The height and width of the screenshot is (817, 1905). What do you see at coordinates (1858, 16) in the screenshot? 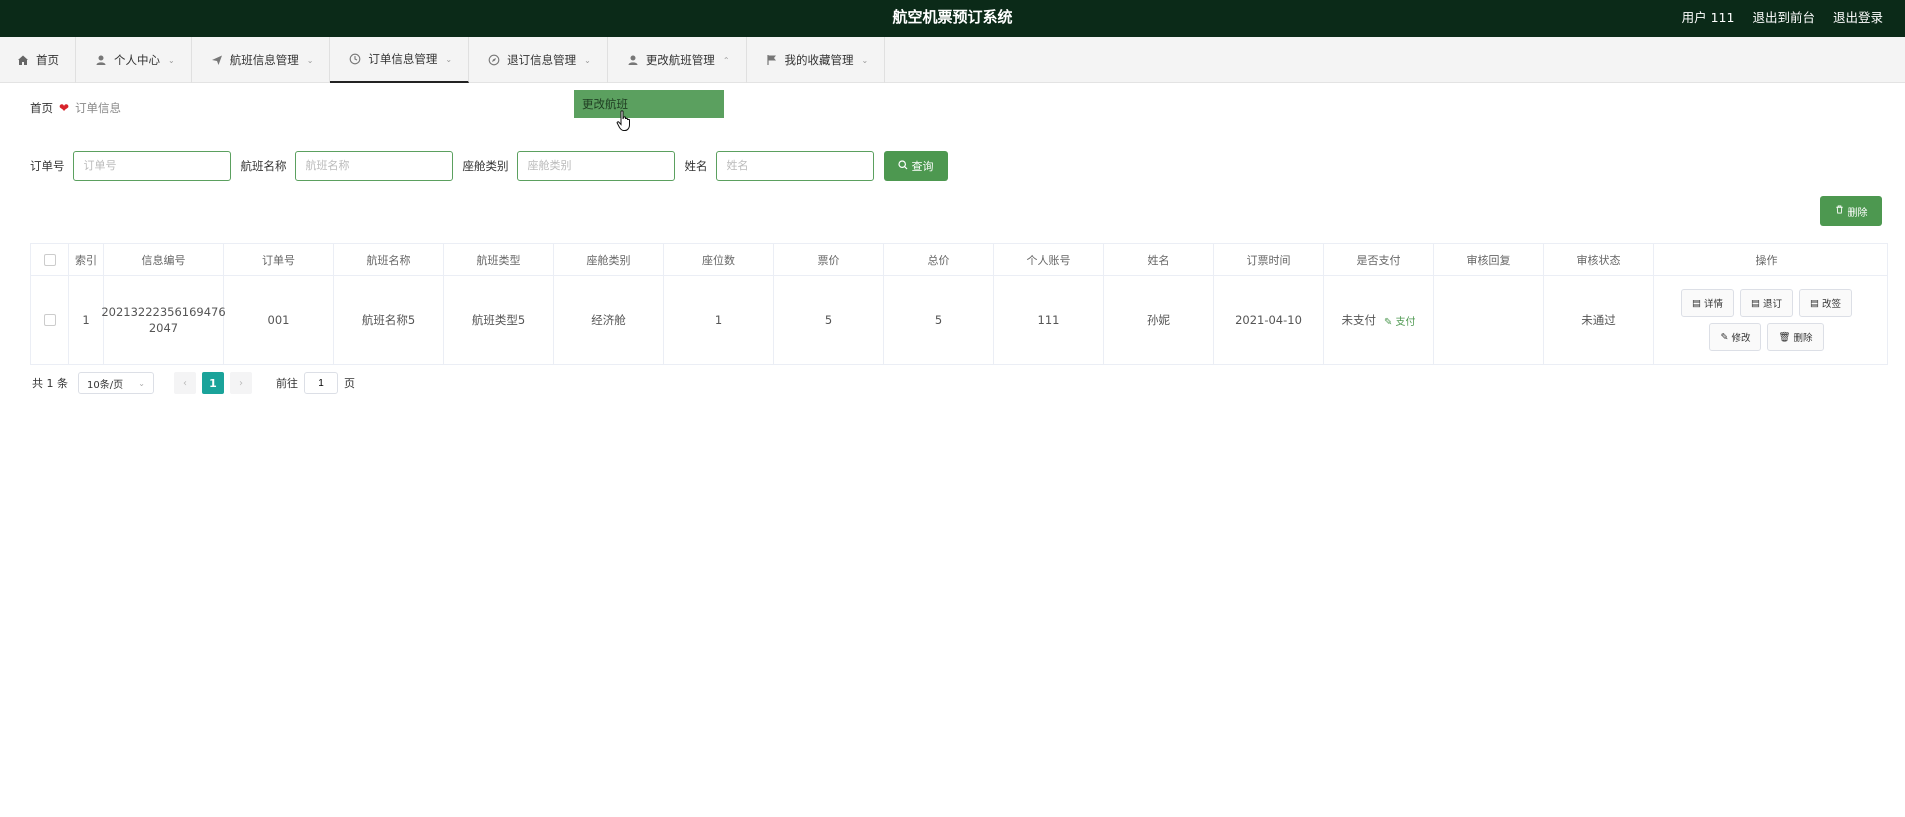
I see `logout-link: 退出登录` at bounding box center [1858, 16].